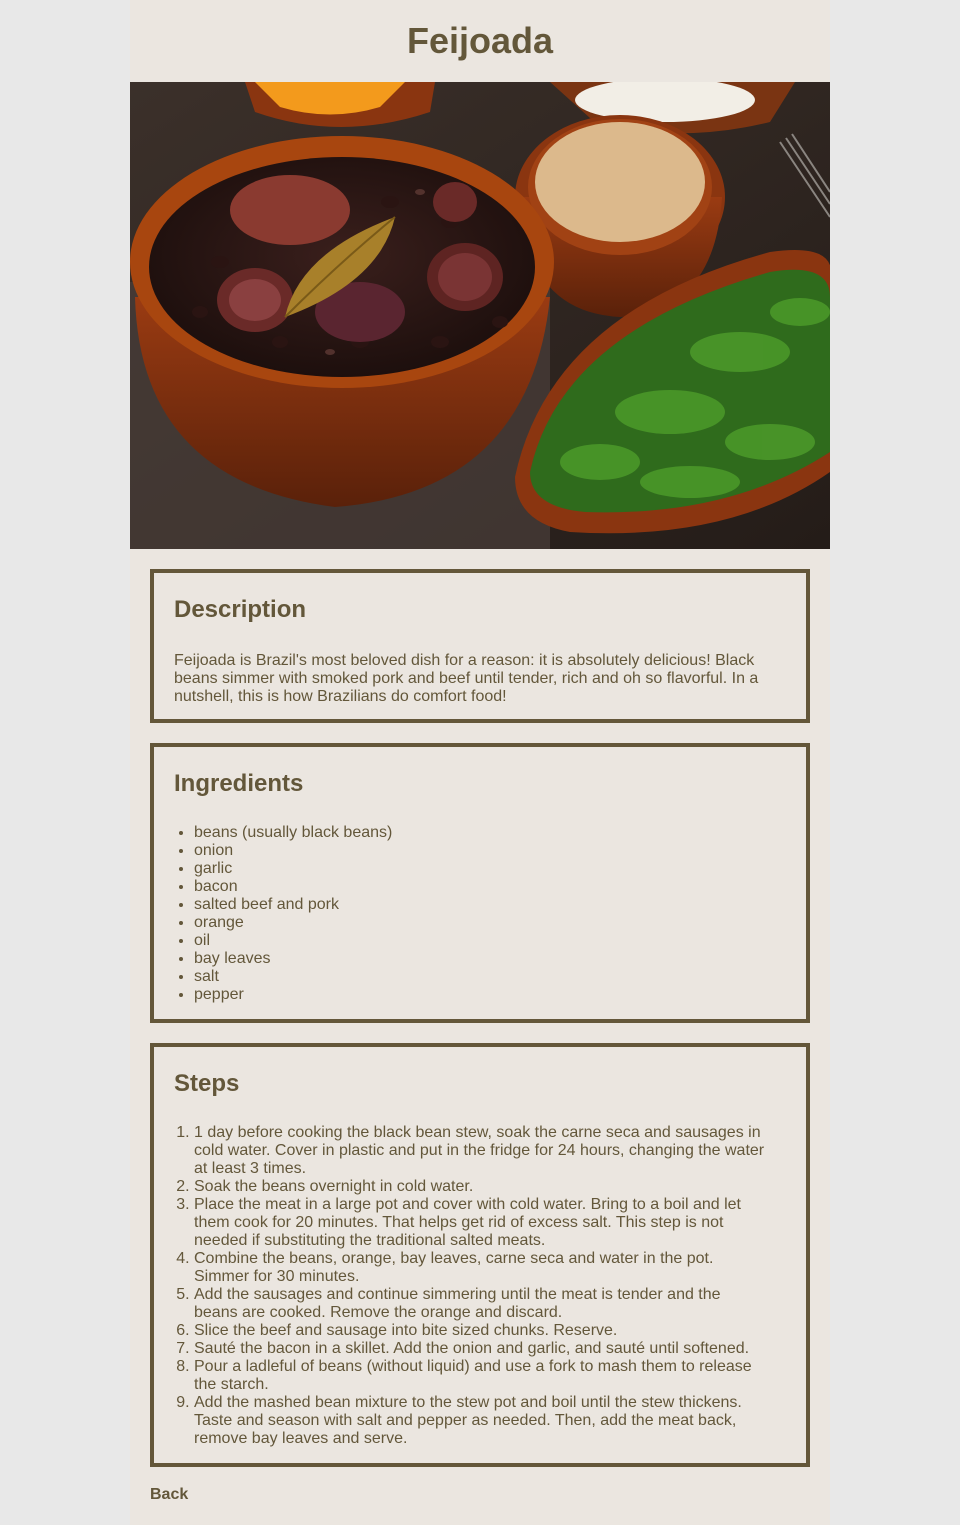 The height and width of the screenshot is (1525, 960). What do you see at coordinates (490, 905) in the screenshot?
I see `ingredient-item: salted beef and pork` at bounding box center [490, 905].